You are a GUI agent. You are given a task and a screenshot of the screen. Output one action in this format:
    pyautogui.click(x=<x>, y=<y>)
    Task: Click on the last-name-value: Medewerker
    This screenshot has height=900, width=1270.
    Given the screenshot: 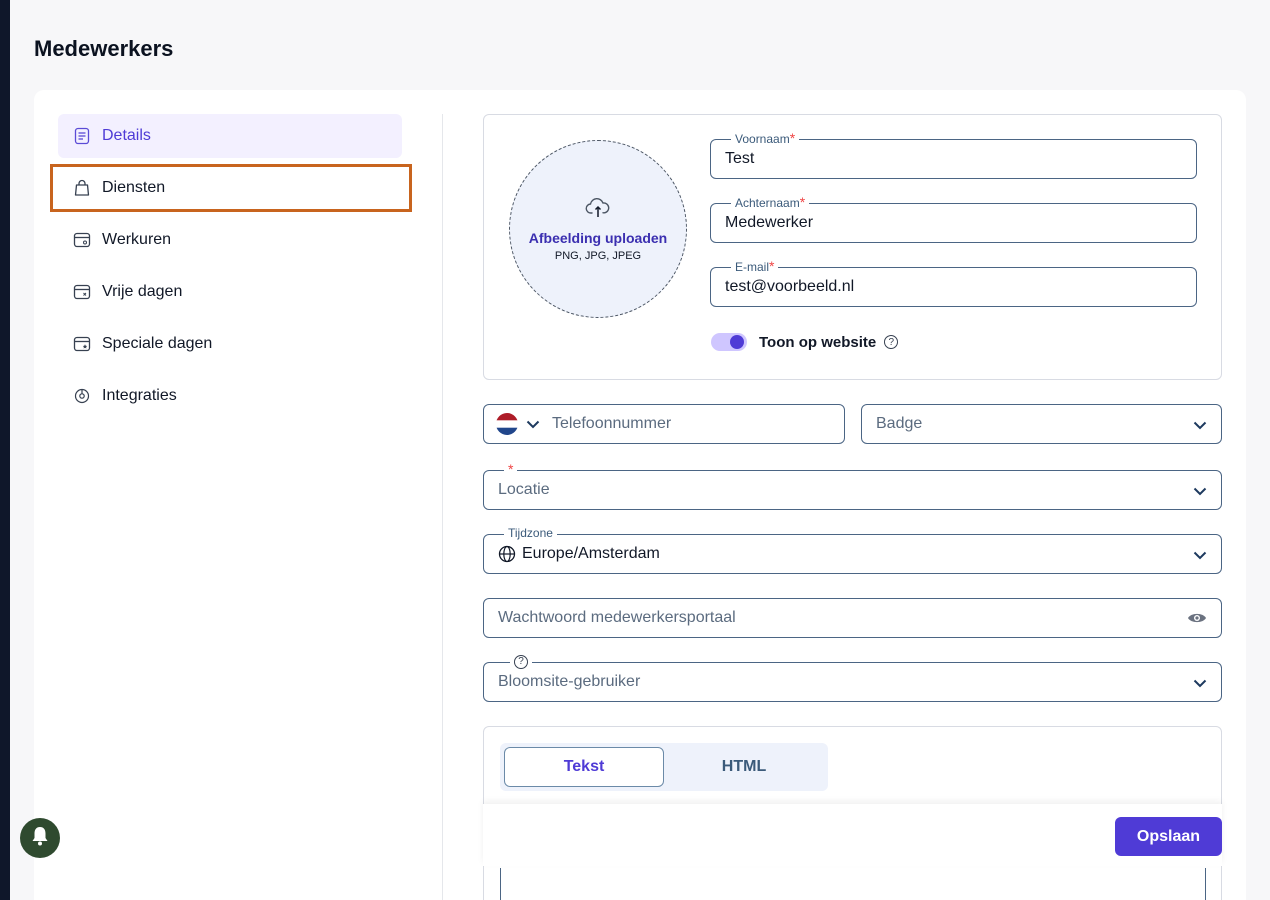 What is the action you would take?
    pyautogui.click(x=769, y=222)
    